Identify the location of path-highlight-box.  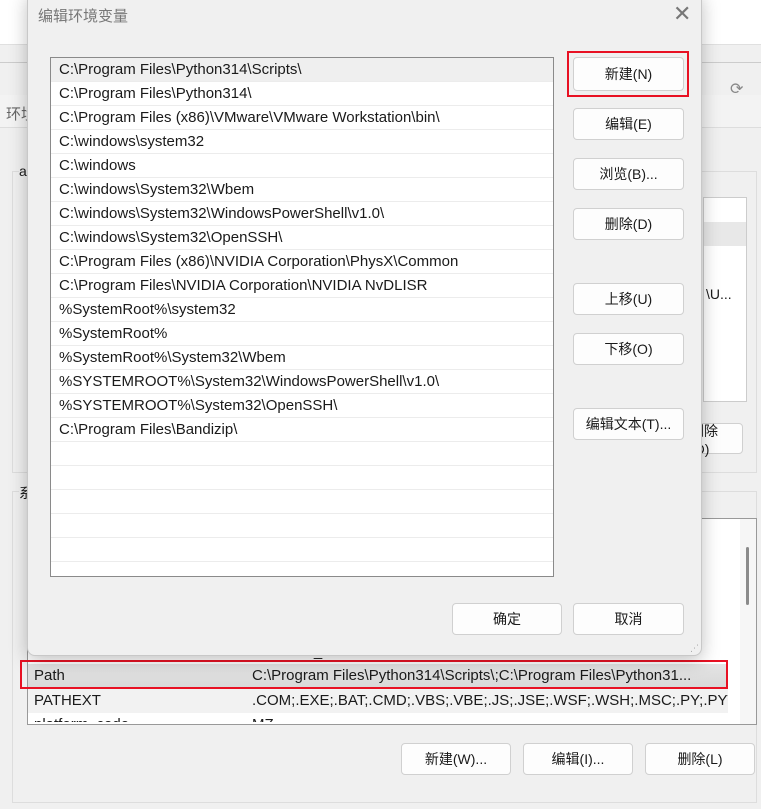
(374, 674).